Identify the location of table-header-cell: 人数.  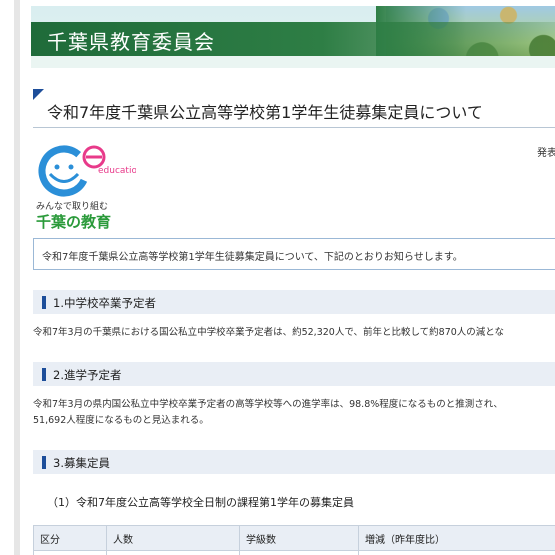
(173, 538).